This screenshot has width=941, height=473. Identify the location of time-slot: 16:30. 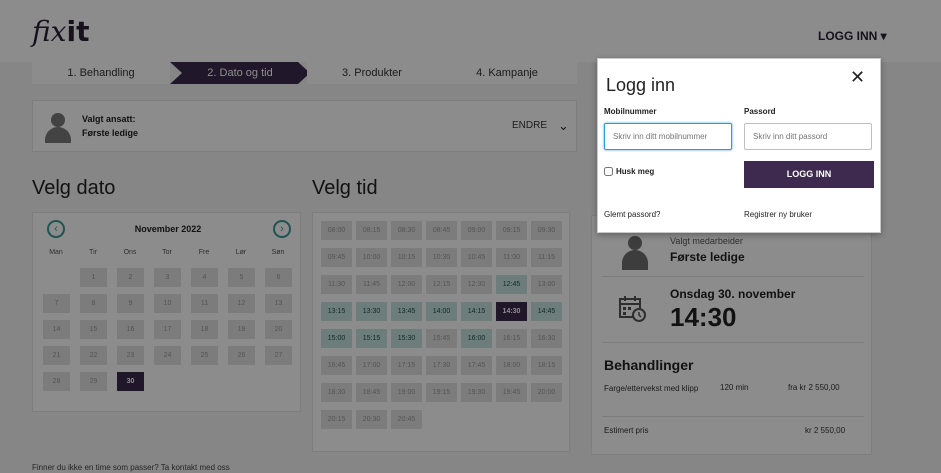
(546, 338).